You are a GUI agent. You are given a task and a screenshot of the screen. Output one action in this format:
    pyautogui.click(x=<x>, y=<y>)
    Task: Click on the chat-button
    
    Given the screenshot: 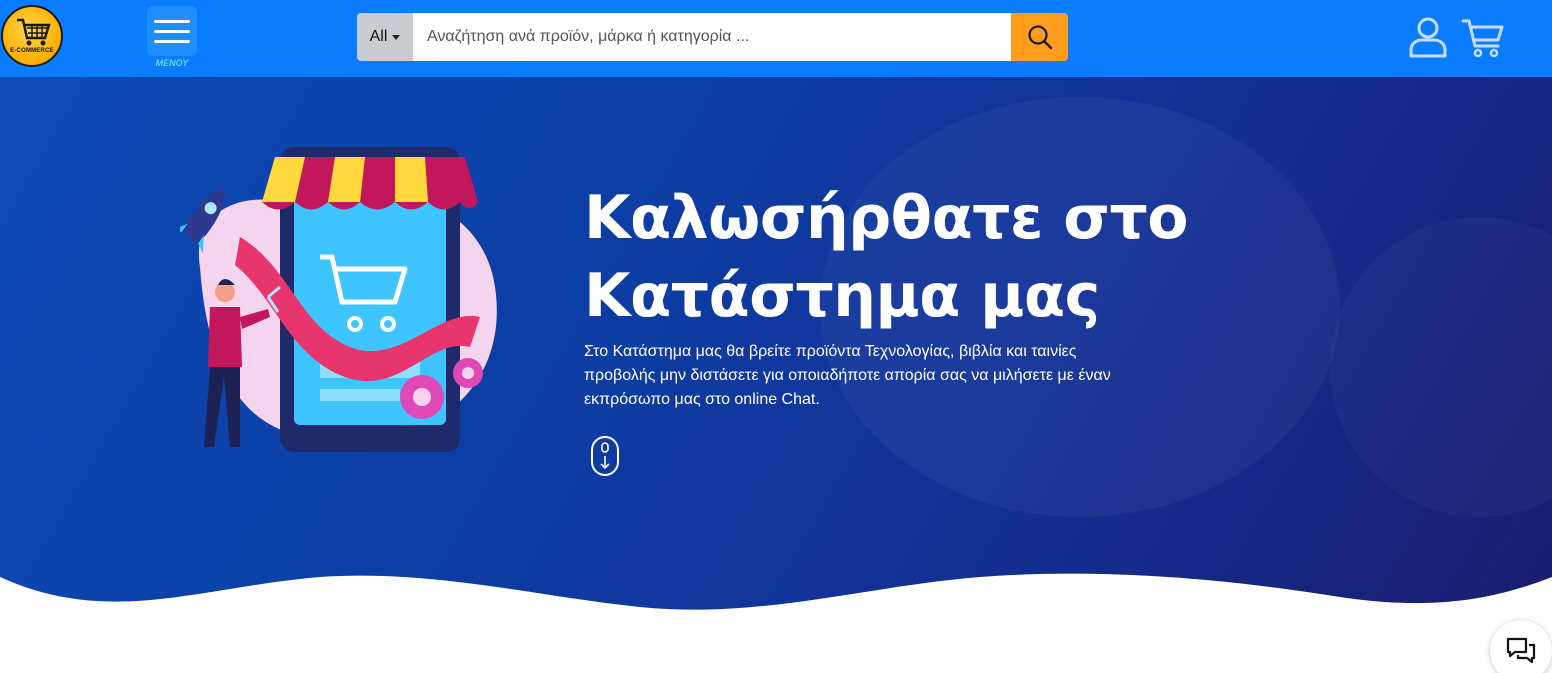 What is the action you would take?
    pyautogui.click(x=1521, y=646)
    